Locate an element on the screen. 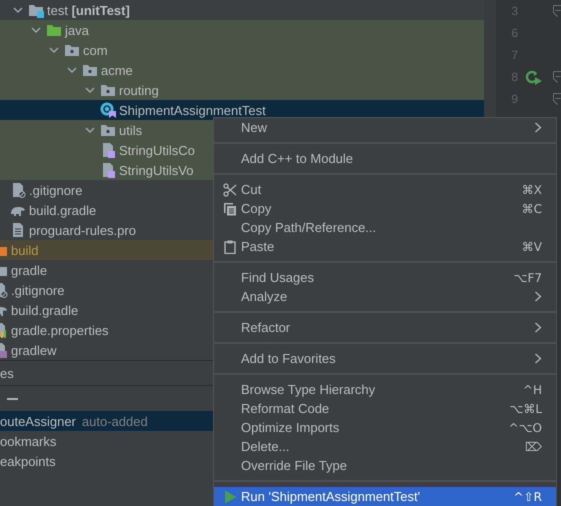 This screenshot has width=561, height=506. shortcut-label: ⌘X is located at coordinates (532, 189).